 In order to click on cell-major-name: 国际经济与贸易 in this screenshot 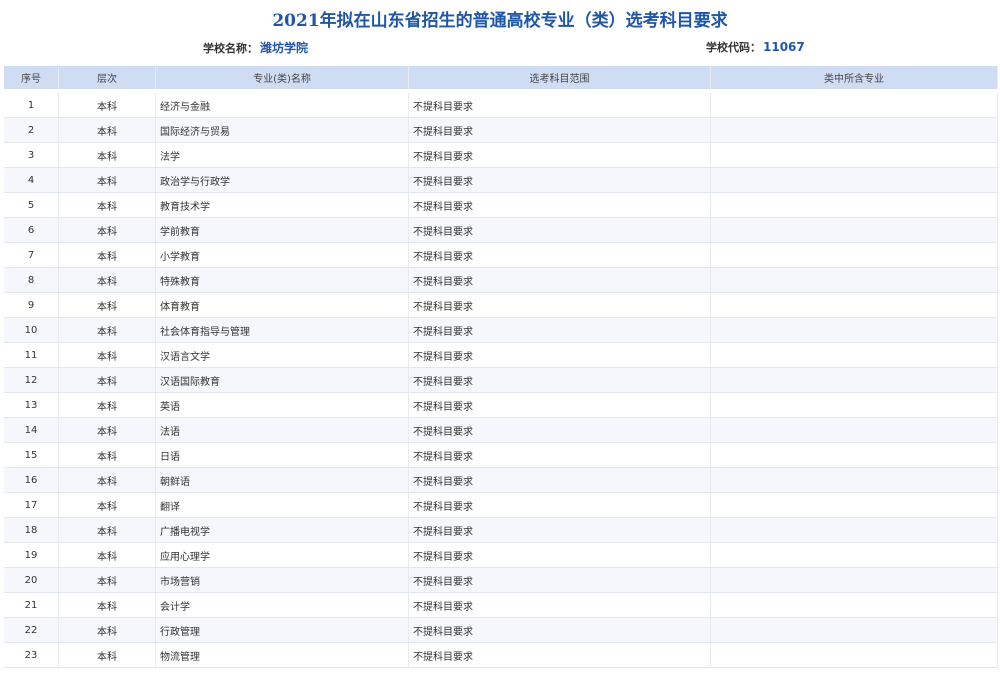, I will do `click(282, 130)`.